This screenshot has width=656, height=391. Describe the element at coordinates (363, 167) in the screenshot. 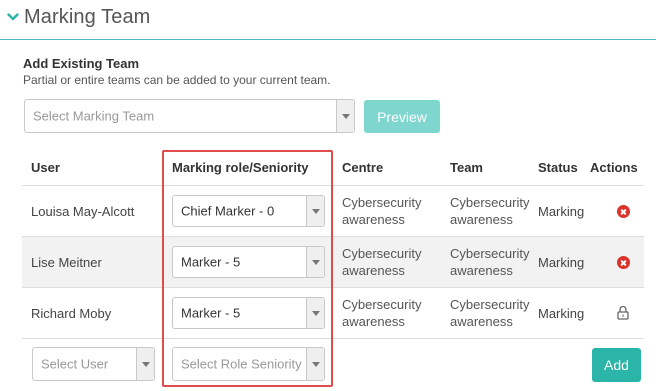

I see `column-header-centre: Centre` at that location.